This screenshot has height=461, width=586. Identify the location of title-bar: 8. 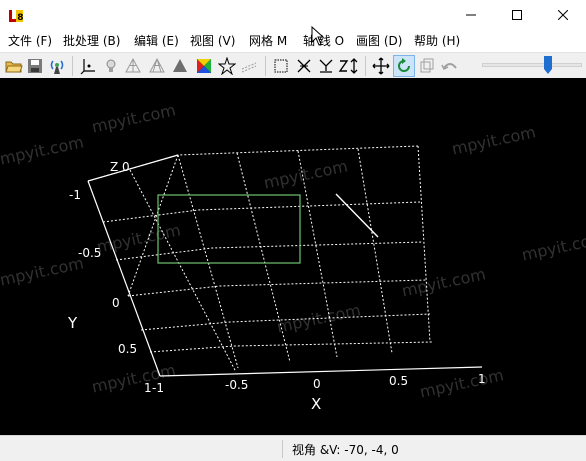
(293, 15).